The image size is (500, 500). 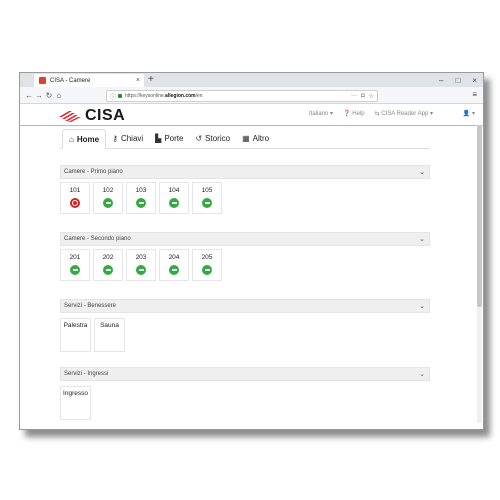 What do you see at coordinates (120, 96) in the screenshot?
I see `lock-icon` at bounding box center [120, 96].